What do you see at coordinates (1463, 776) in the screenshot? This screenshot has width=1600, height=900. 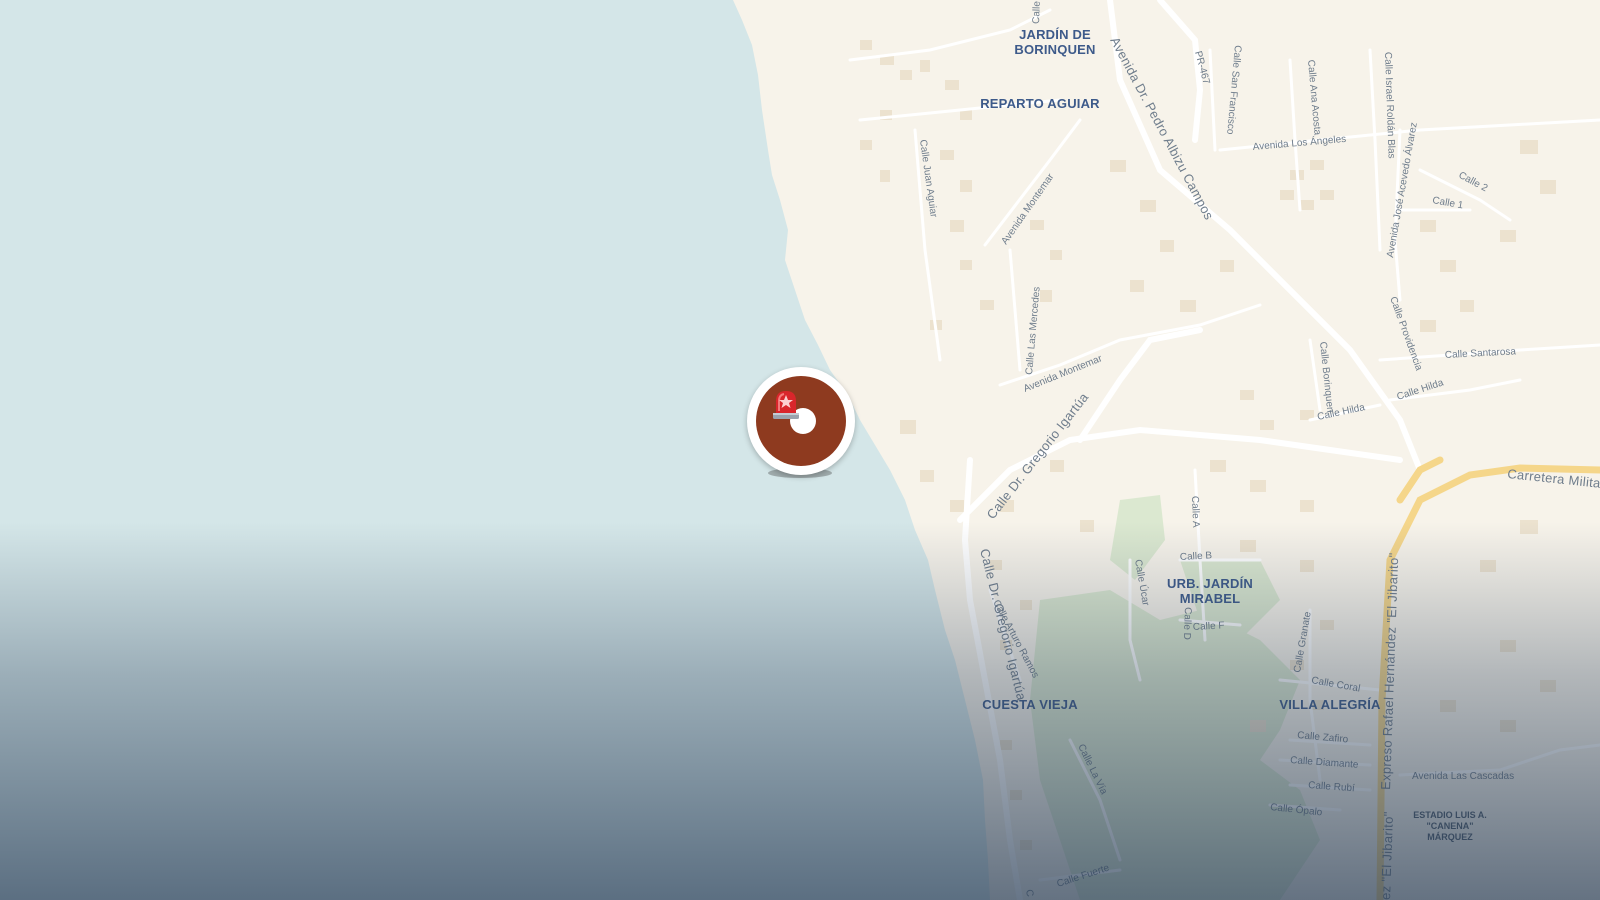 I see `road-label-cascadas: Avenida Las Cascadas` at bounding box center [1463, 776].